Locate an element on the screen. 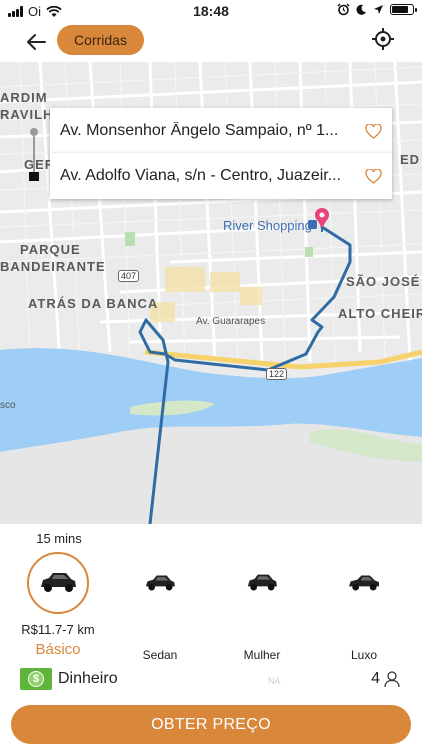  battery-icon is located at coordinates (403, 9).